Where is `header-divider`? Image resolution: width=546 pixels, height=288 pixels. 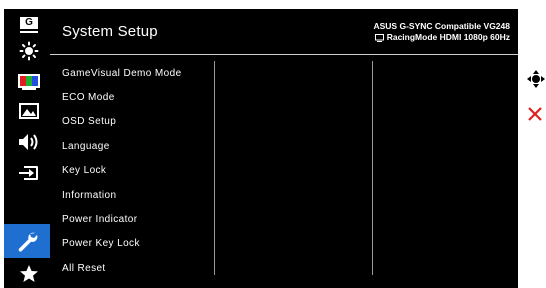 header-divider is located at coordinates (284, 54).